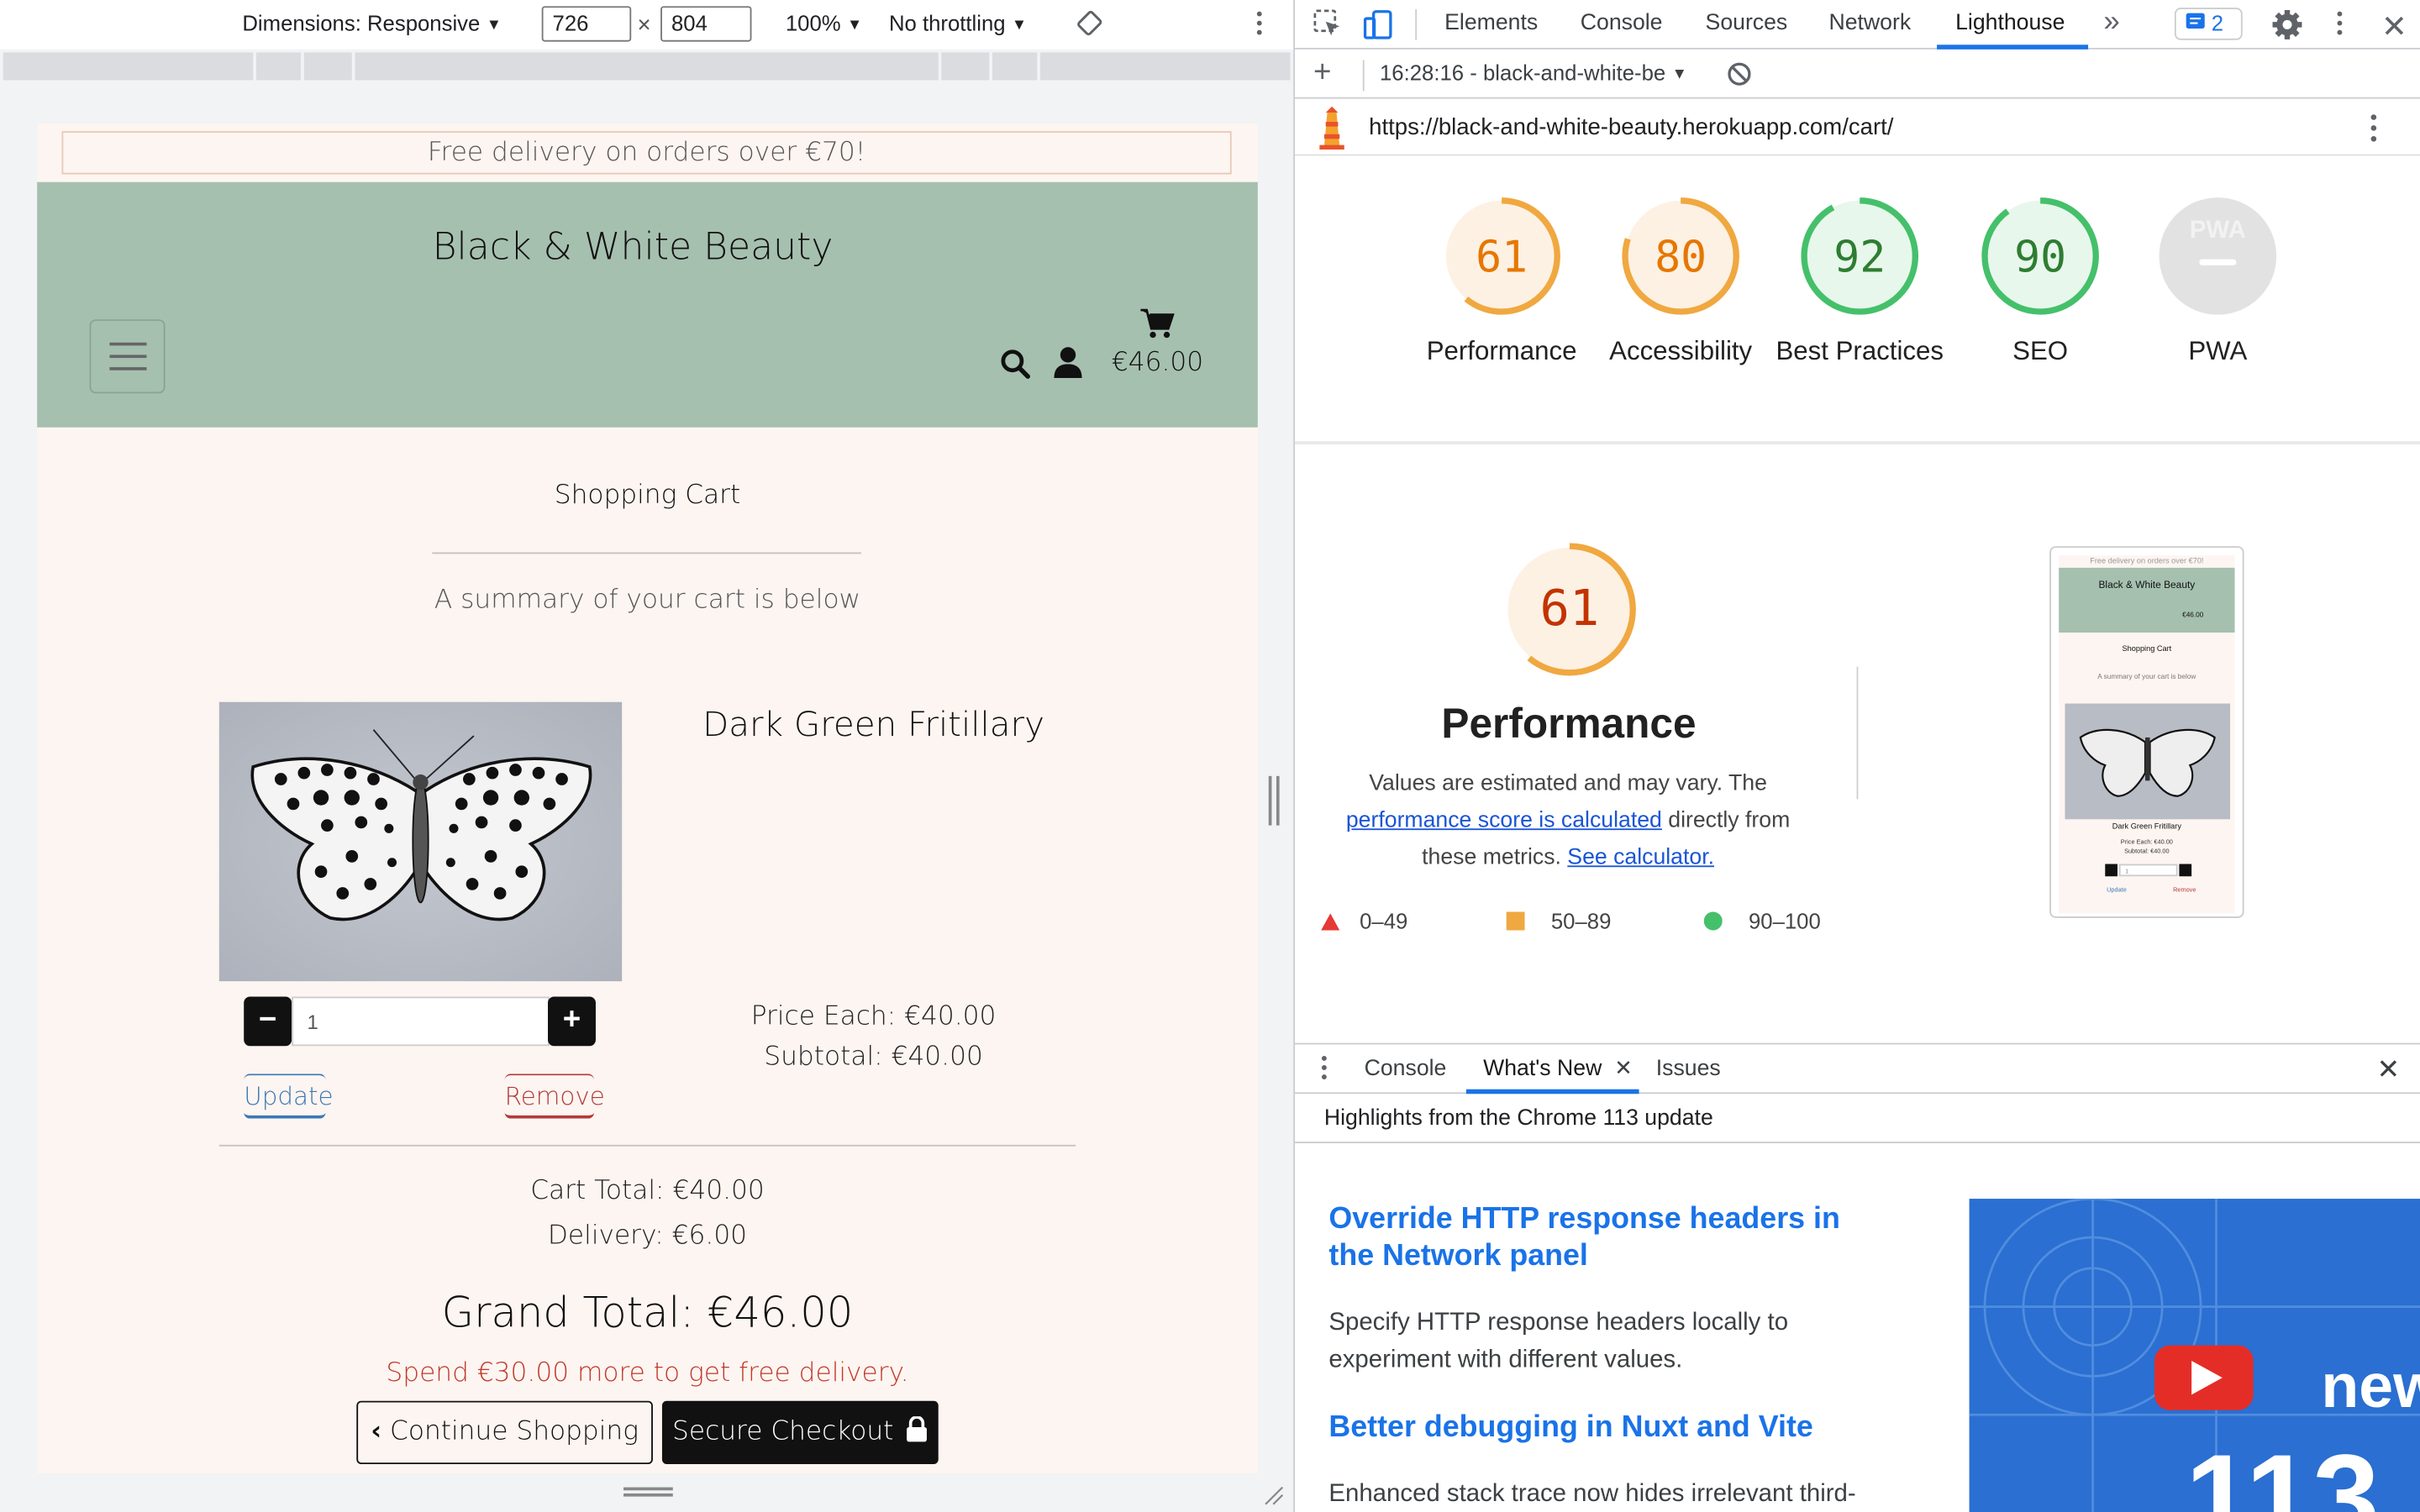 The width and height of the screenshot is (2420, 1512). What do you see at coordinates (2287, 27) in the screenshot?
I see `settings-icon` at bounding box center [2287, 27].